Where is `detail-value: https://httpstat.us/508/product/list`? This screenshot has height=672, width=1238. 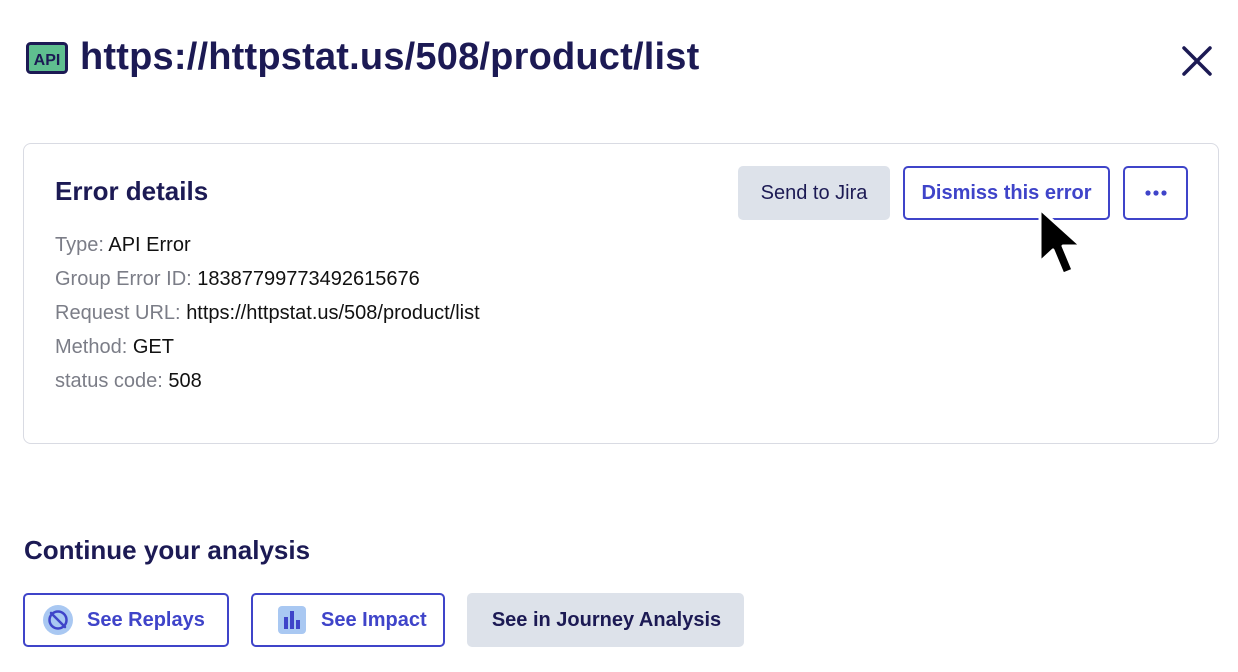
detail-value: https://httpstat.us/508/product/list is located at coordinates (333, 313).